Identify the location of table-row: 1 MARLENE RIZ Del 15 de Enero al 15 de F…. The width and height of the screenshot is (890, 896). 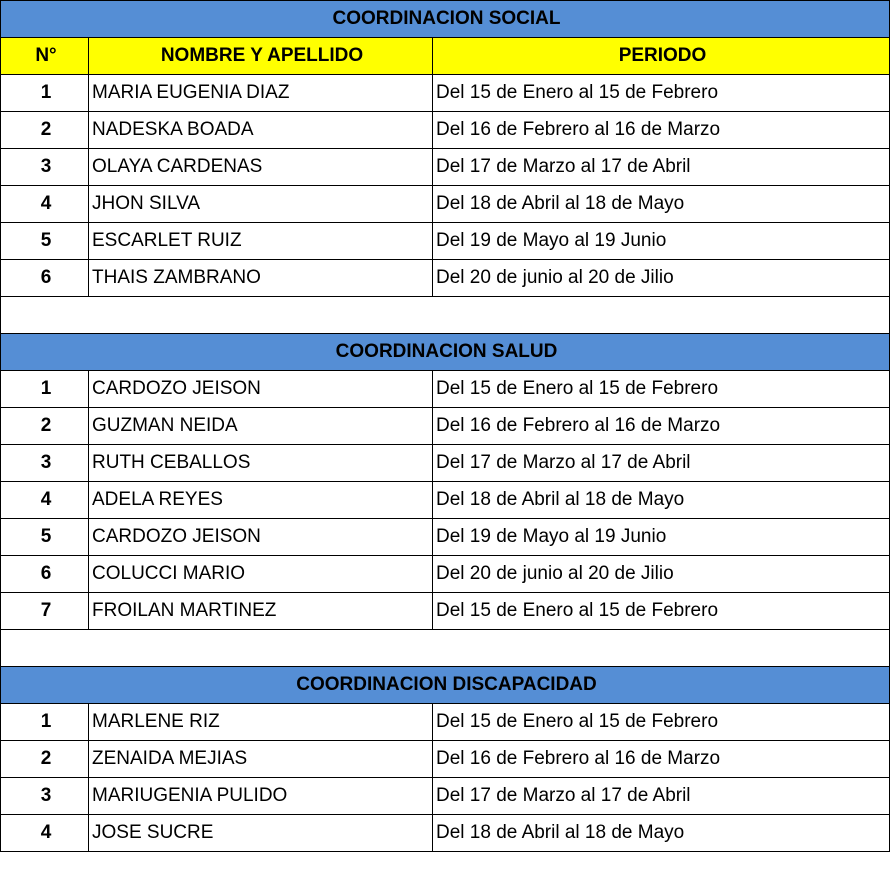
(445, 722).